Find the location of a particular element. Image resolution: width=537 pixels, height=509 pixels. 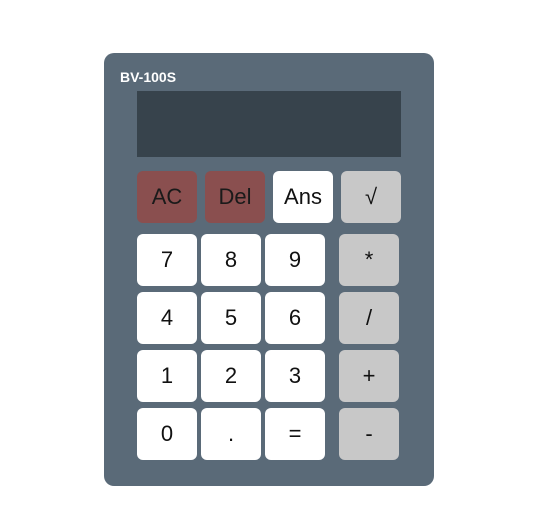

divide-button: / is located at coordinates (369, 318).